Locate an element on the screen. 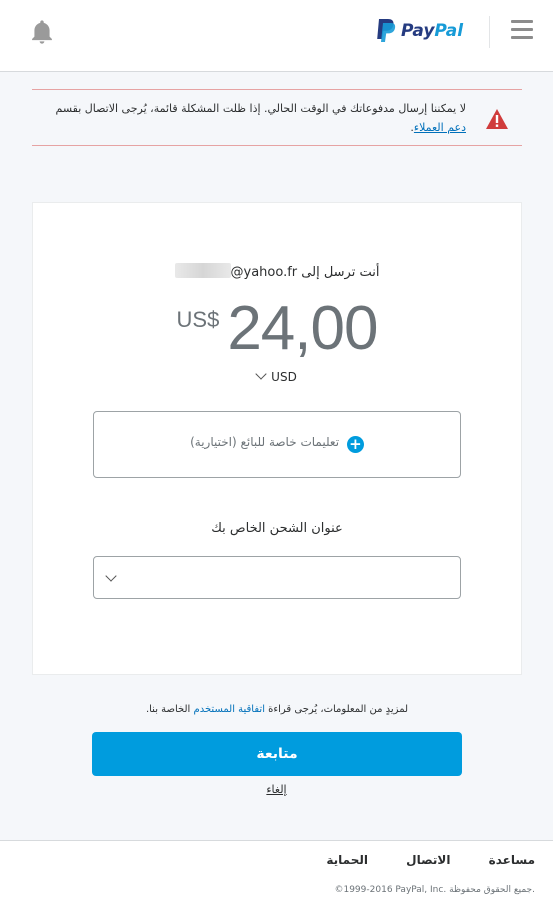 Image resolution: width=553 pixels, height=912 pixels. continue-button: متابعة is located at coordinates (277, 754).